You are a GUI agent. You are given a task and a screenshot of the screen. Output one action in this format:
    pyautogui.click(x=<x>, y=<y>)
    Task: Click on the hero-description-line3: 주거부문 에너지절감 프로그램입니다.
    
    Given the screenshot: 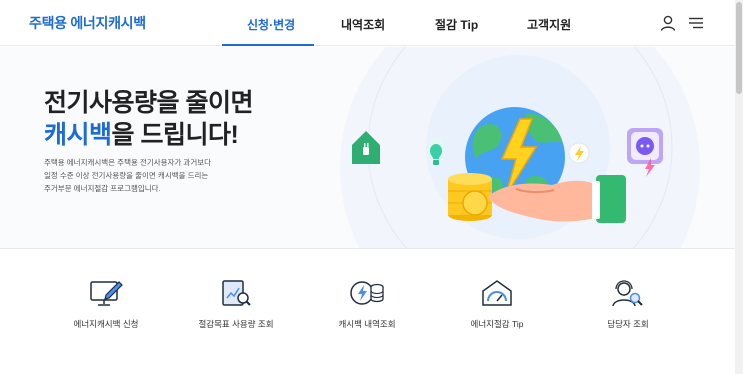 What is the action you would take?
    pyautogui.click(x=102, y=188)
    